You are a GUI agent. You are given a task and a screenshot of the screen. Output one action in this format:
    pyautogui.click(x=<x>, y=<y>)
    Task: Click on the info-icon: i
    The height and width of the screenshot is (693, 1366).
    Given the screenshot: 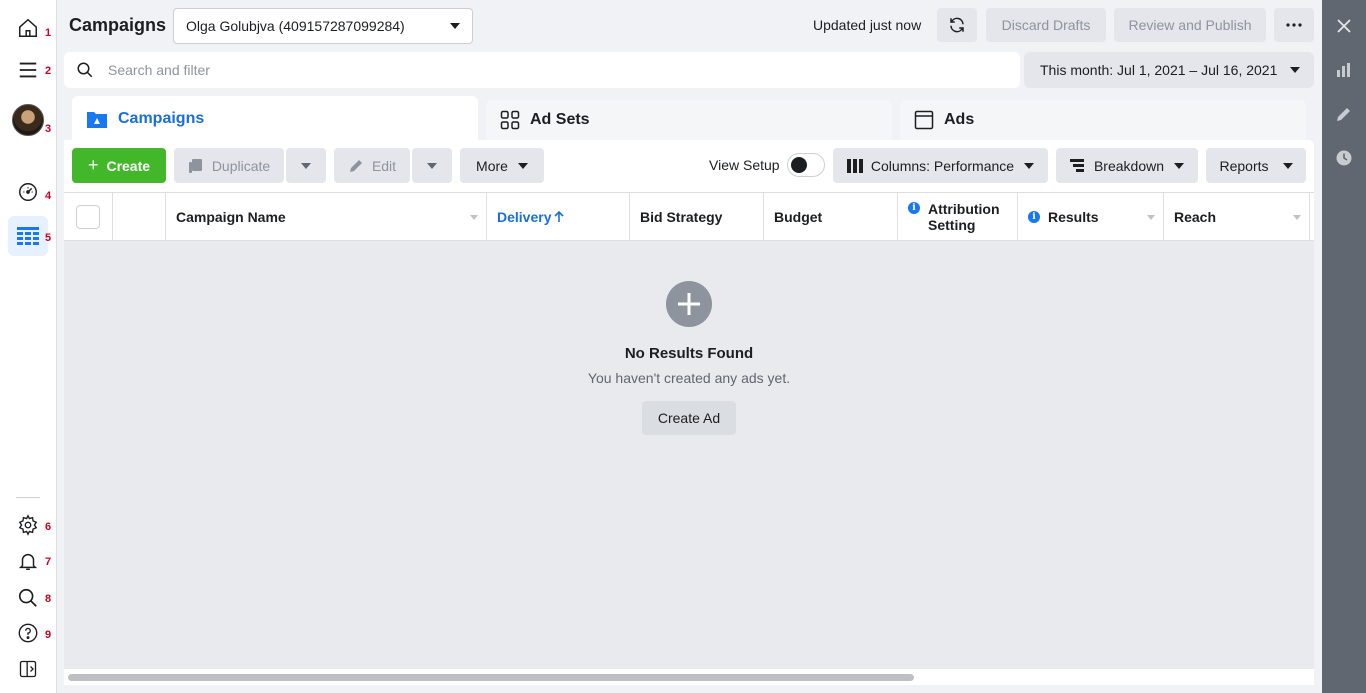 What is the action you would take?
    pyautogui.click(x=914, y=208)
    